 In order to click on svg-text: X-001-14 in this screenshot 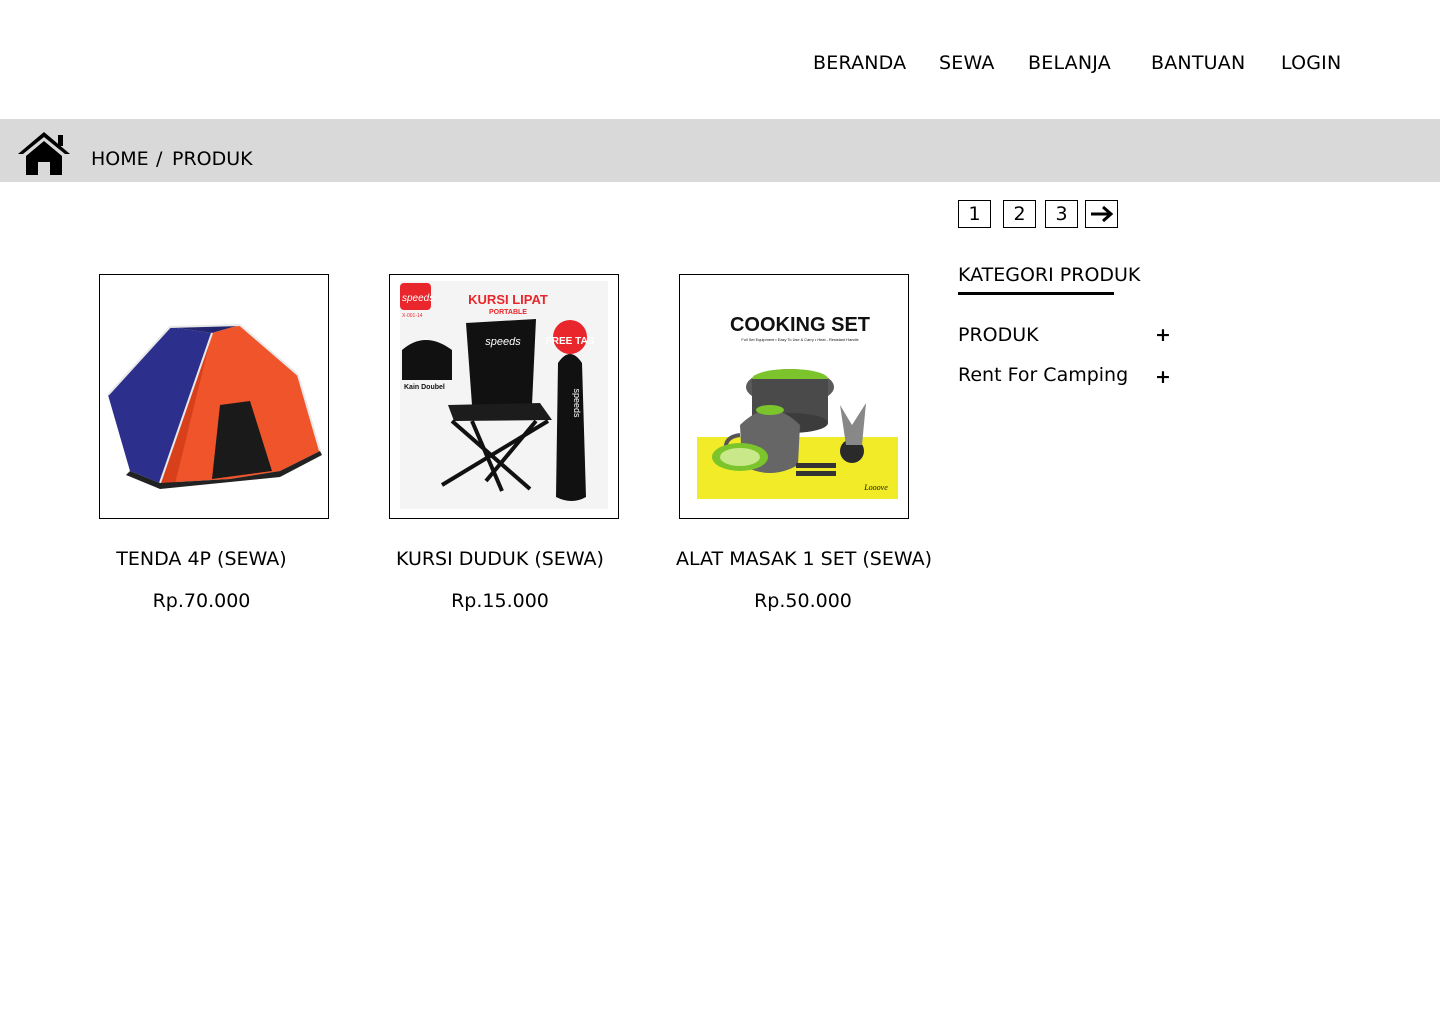, I will do `click(412, 316)`.